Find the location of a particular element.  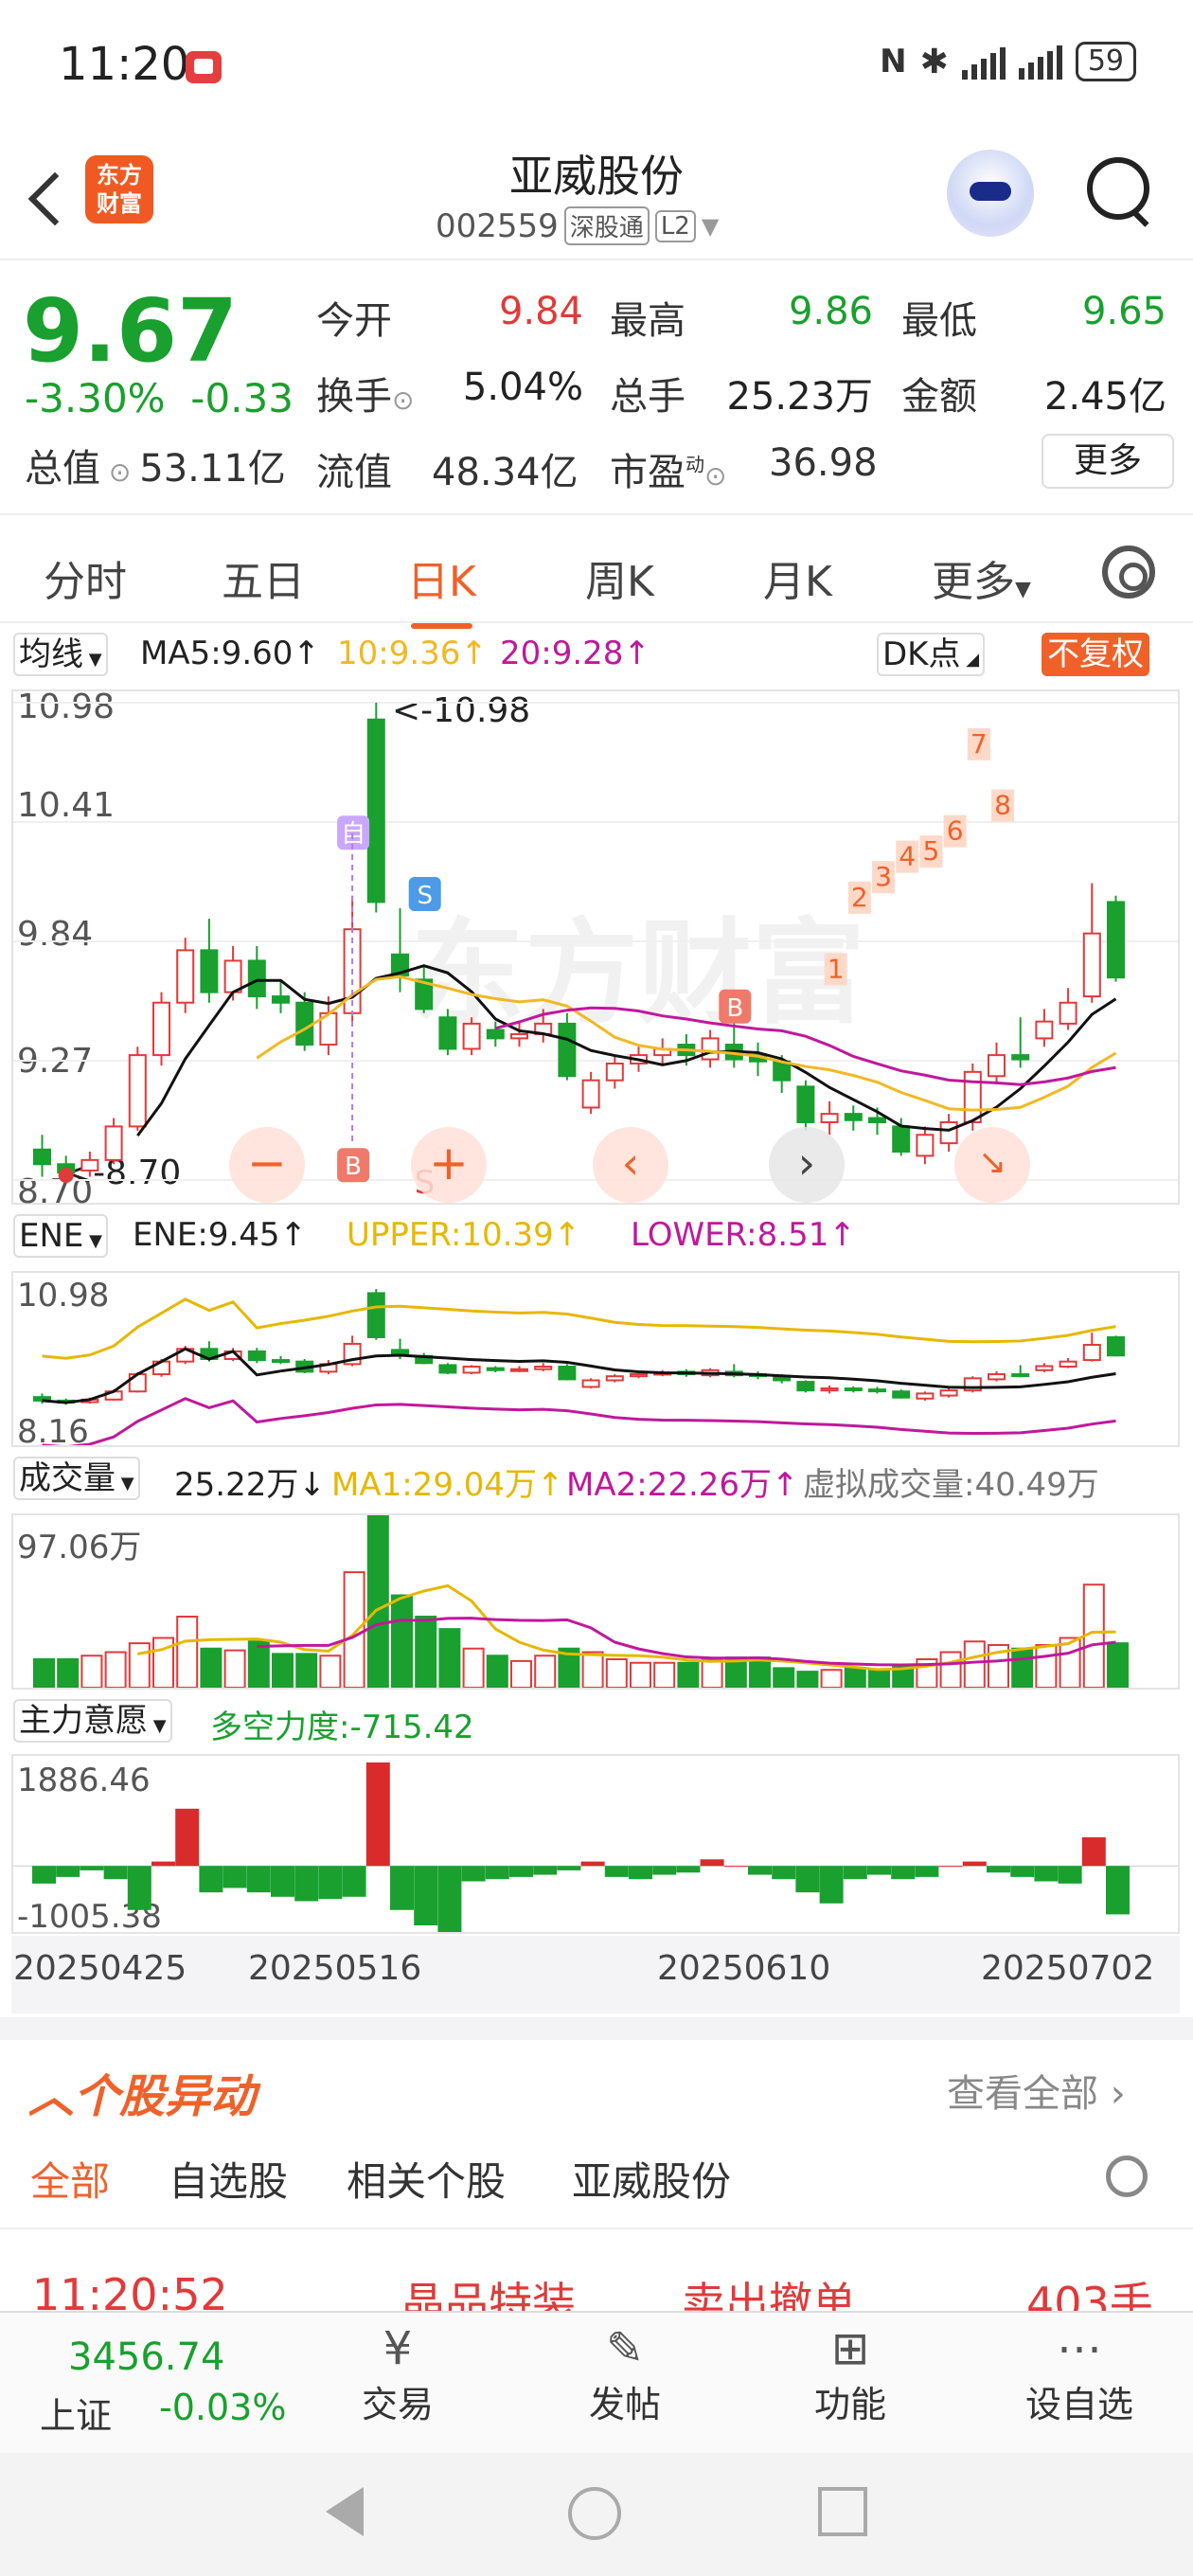

nav-home-icon is located at coordinates (594, 2513).